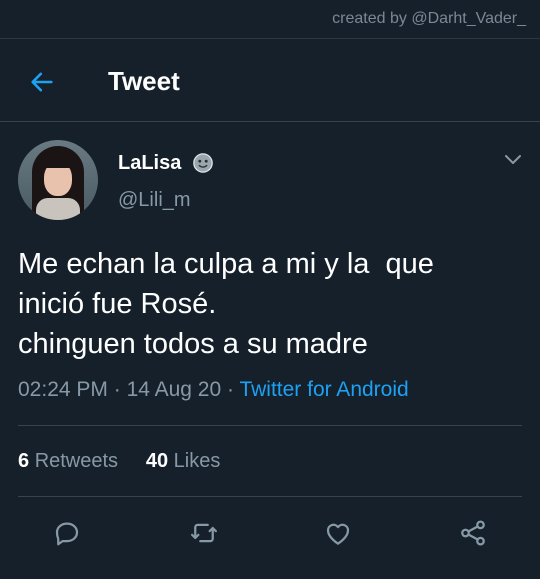  I want to click on tweet-source-link: Twitter for Android, so click(323, 389).